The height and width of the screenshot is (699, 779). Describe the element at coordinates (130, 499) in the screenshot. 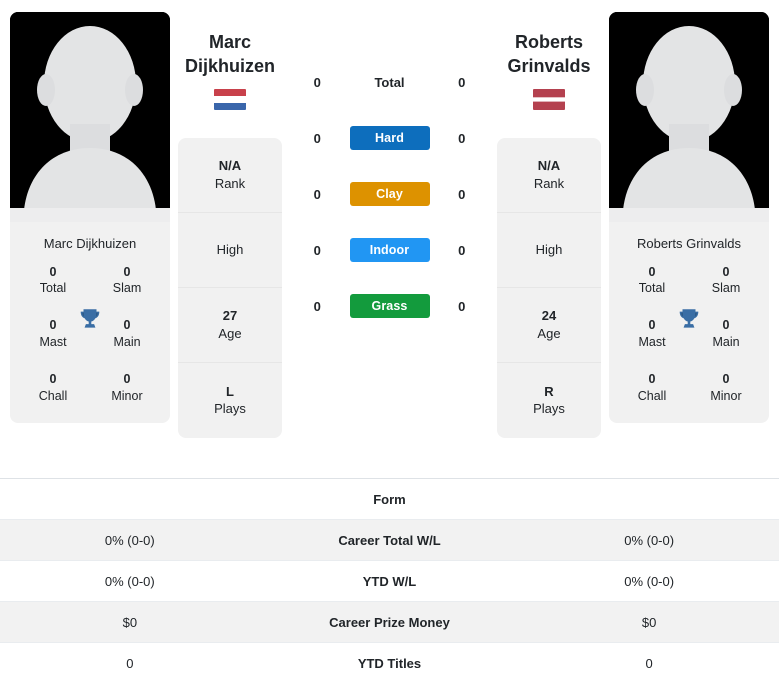

I see `form-header-left-cell` at that location.